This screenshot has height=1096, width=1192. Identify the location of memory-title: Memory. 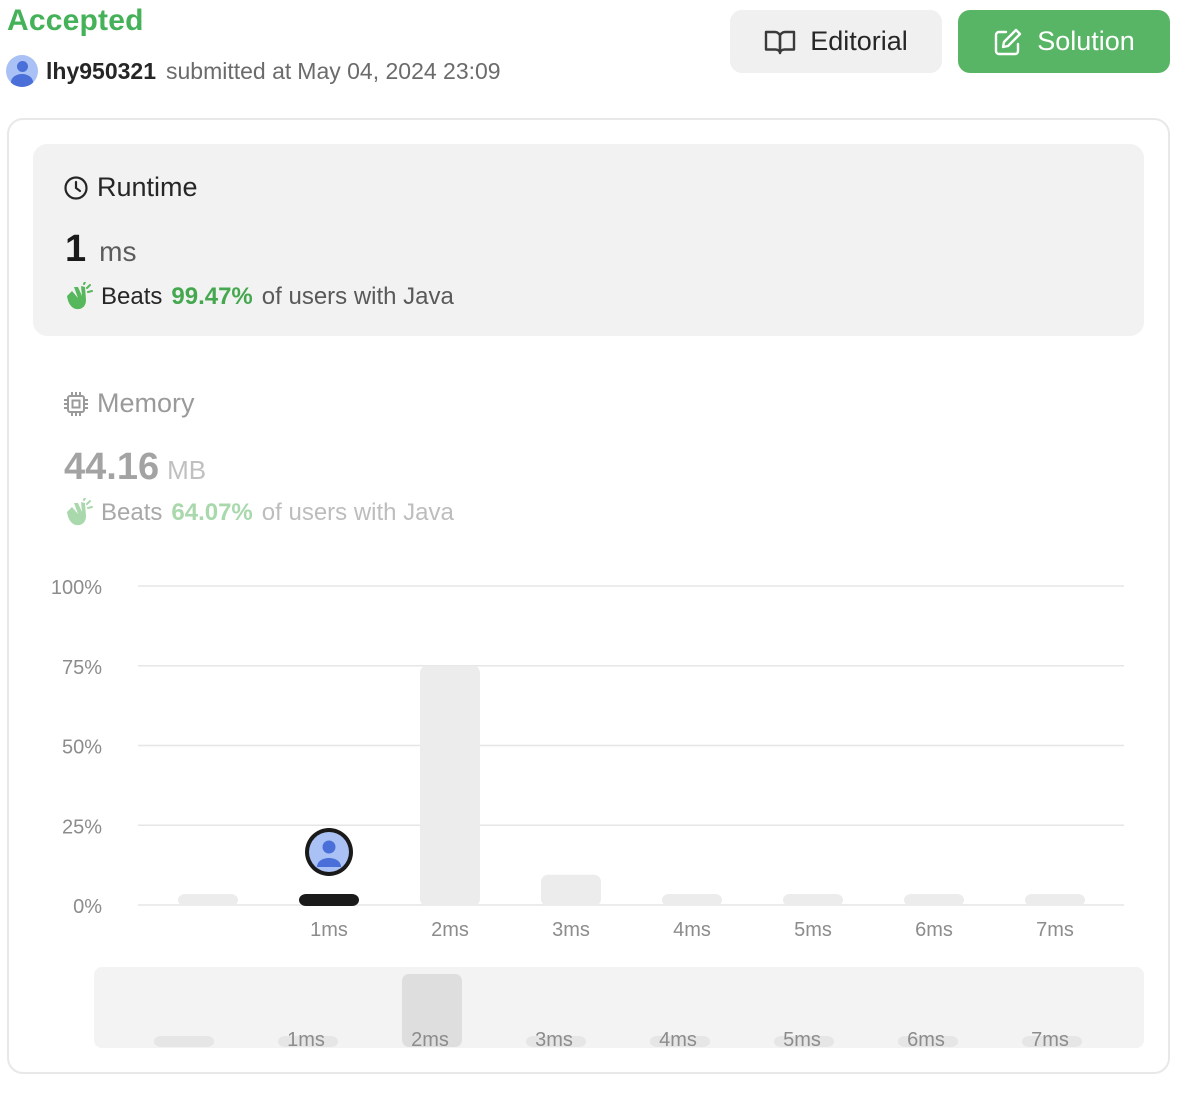
(129, 403).